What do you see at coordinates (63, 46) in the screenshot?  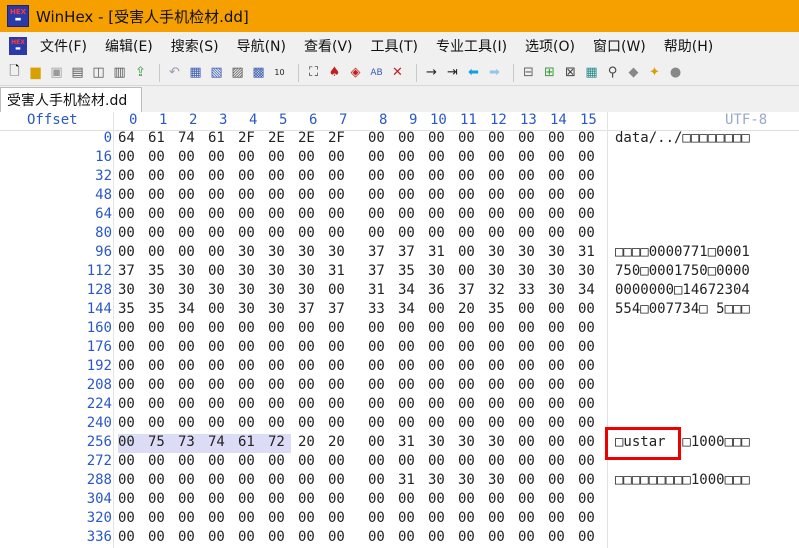 I see `menu-file: 文件(F)` at bounding box center [63, 46].